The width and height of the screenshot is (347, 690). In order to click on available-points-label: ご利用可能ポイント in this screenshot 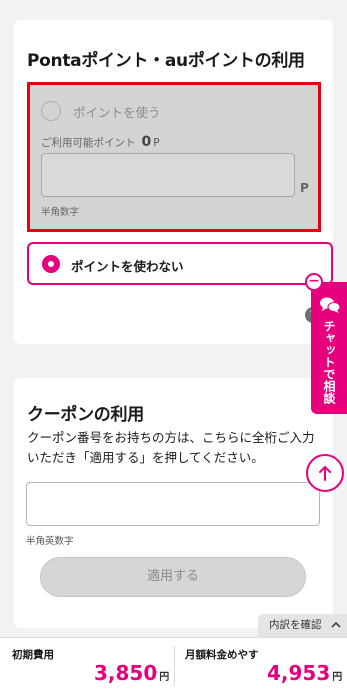, I will do `click(88, 143)`.